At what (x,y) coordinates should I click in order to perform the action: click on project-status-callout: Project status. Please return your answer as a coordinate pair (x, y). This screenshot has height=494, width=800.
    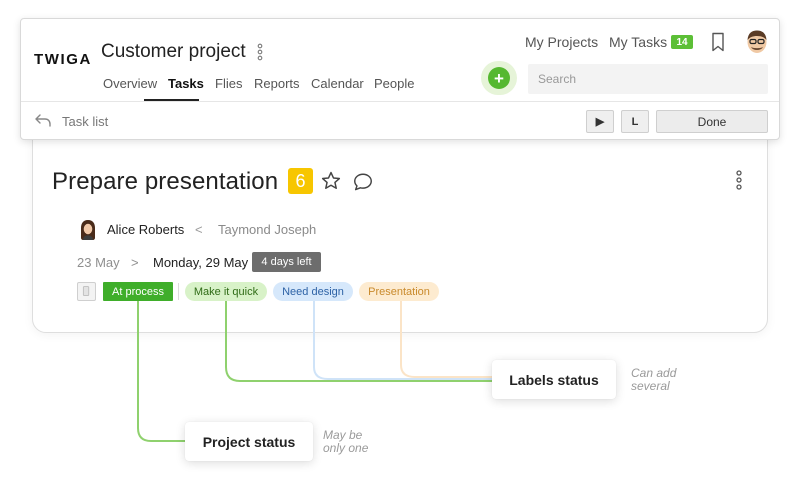
    Looking at the image, I should click on (249, 441).